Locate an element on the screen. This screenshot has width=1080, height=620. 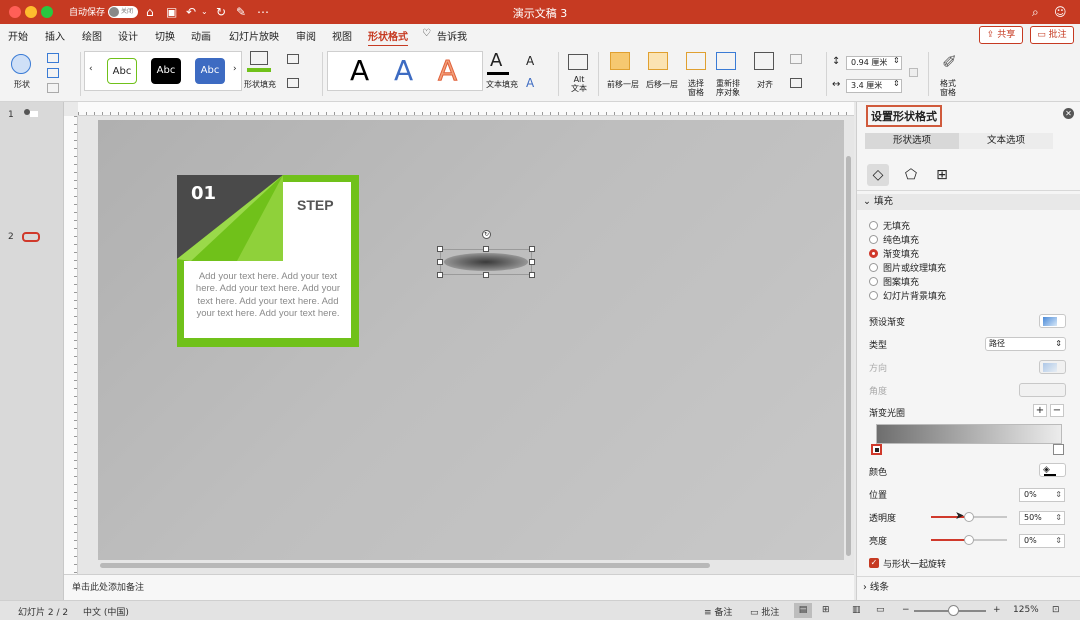
width-stepper-icon: ⇕ is located at coordinates (896, 83).